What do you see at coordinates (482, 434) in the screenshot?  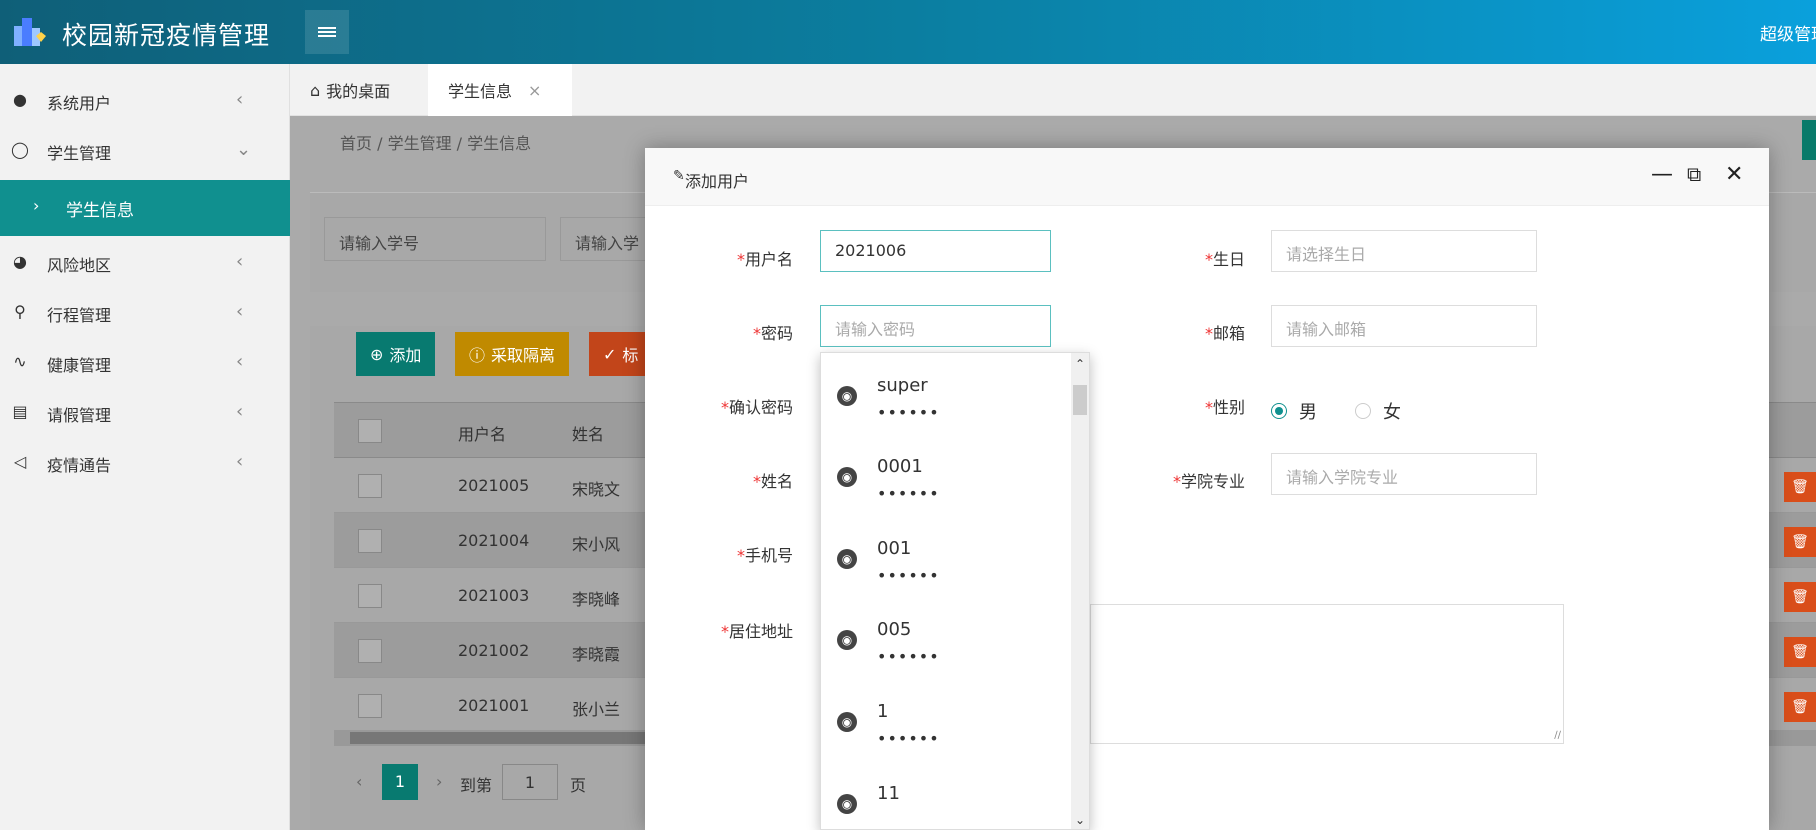 I see `col-header-username: 用户名` at bounding box center [482, 434].